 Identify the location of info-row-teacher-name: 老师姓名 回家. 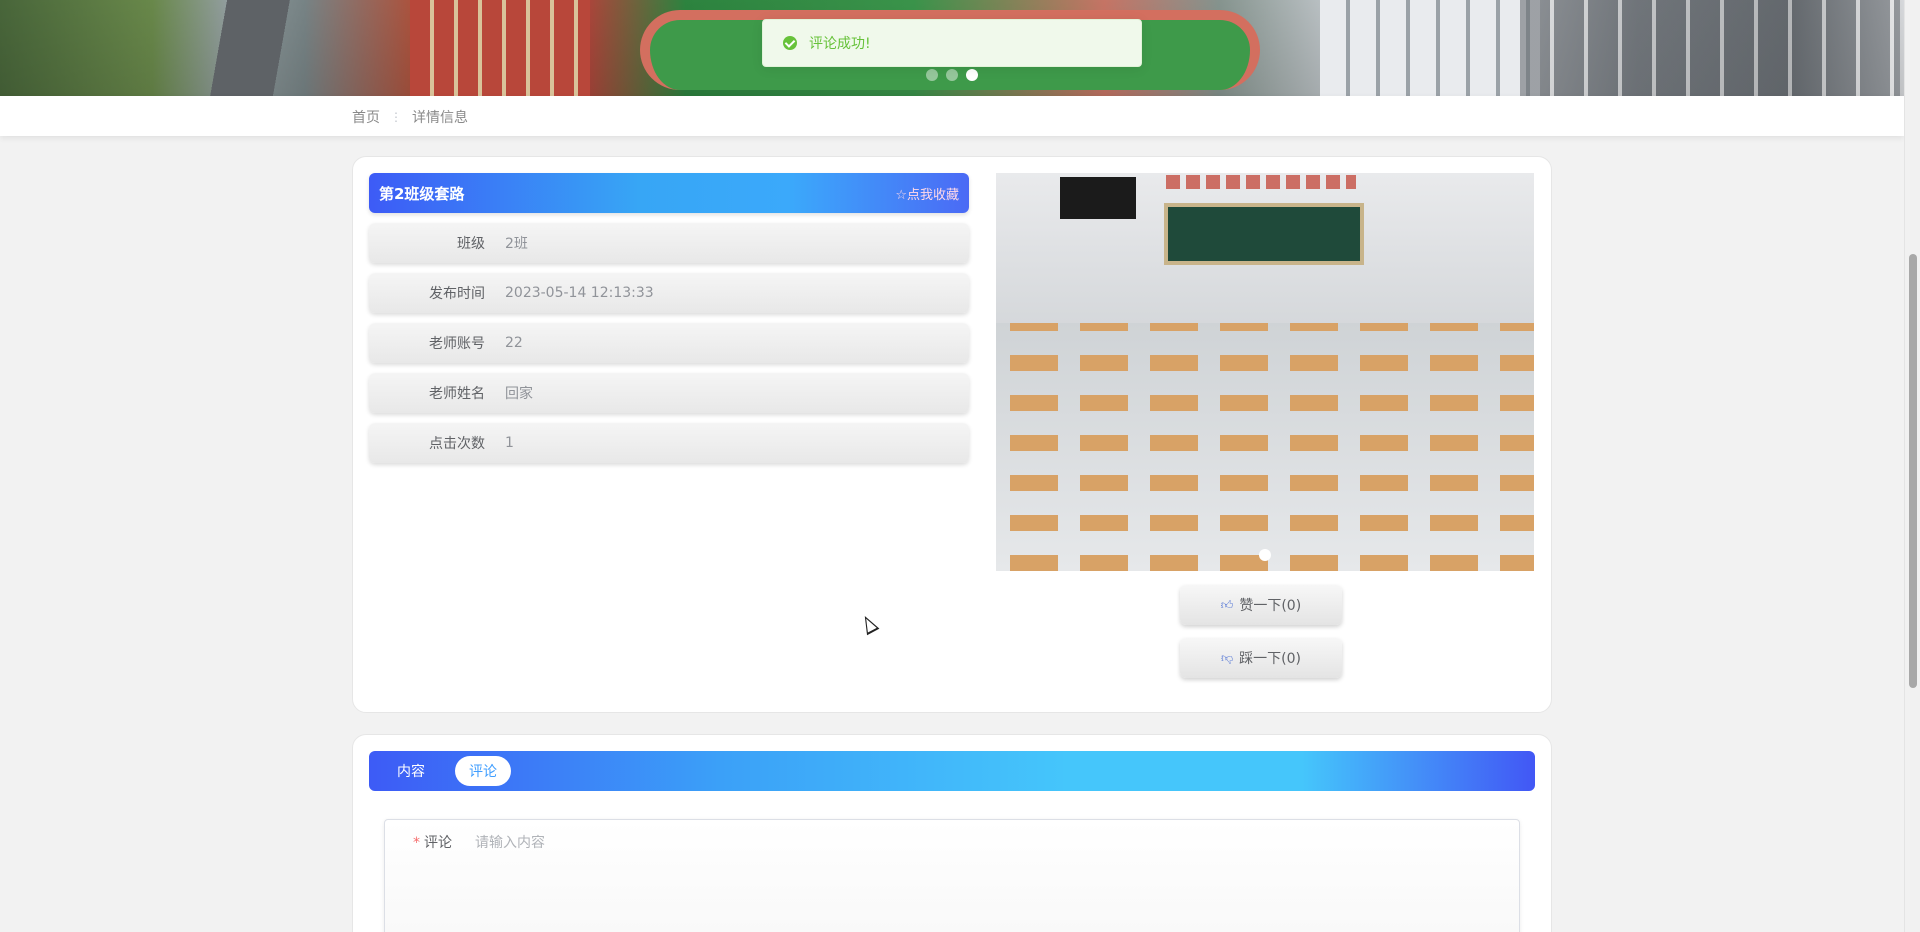
(669, 393).